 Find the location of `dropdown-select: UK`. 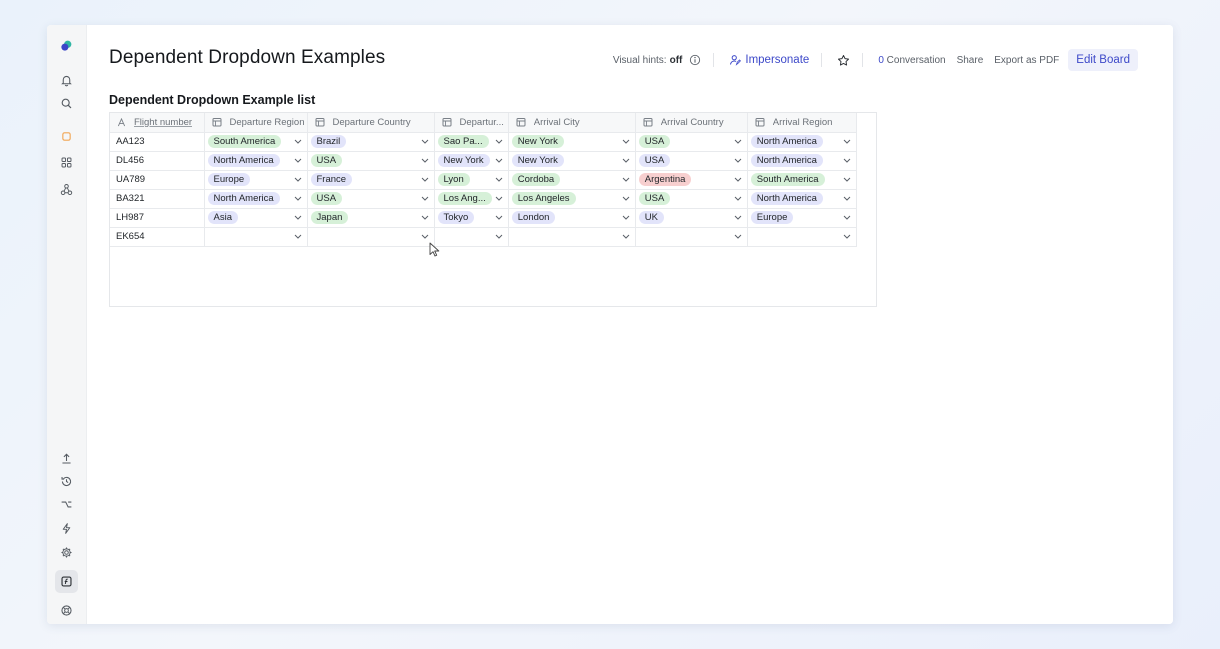

dropdown-select: UK is located at coordinates (691, 218).